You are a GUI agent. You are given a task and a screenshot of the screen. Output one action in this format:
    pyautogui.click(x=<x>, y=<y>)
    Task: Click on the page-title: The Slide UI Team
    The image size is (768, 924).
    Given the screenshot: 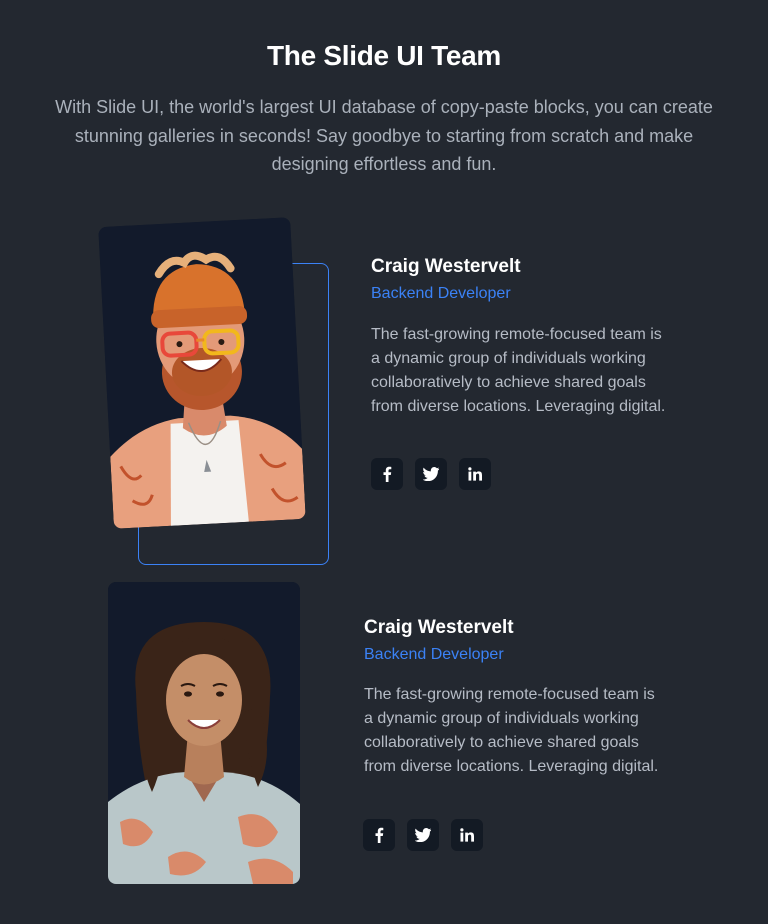 What is the action you would take?
    pyautogui.click(x=384, y=55)
    